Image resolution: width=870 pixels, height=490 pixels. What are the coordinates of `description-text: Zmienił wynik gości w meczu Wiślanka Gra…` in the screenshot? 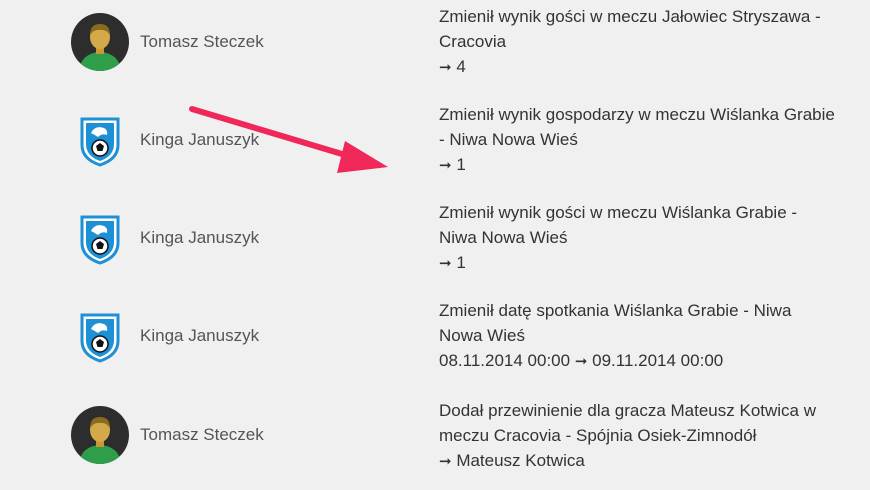 It's located at (618, 225).